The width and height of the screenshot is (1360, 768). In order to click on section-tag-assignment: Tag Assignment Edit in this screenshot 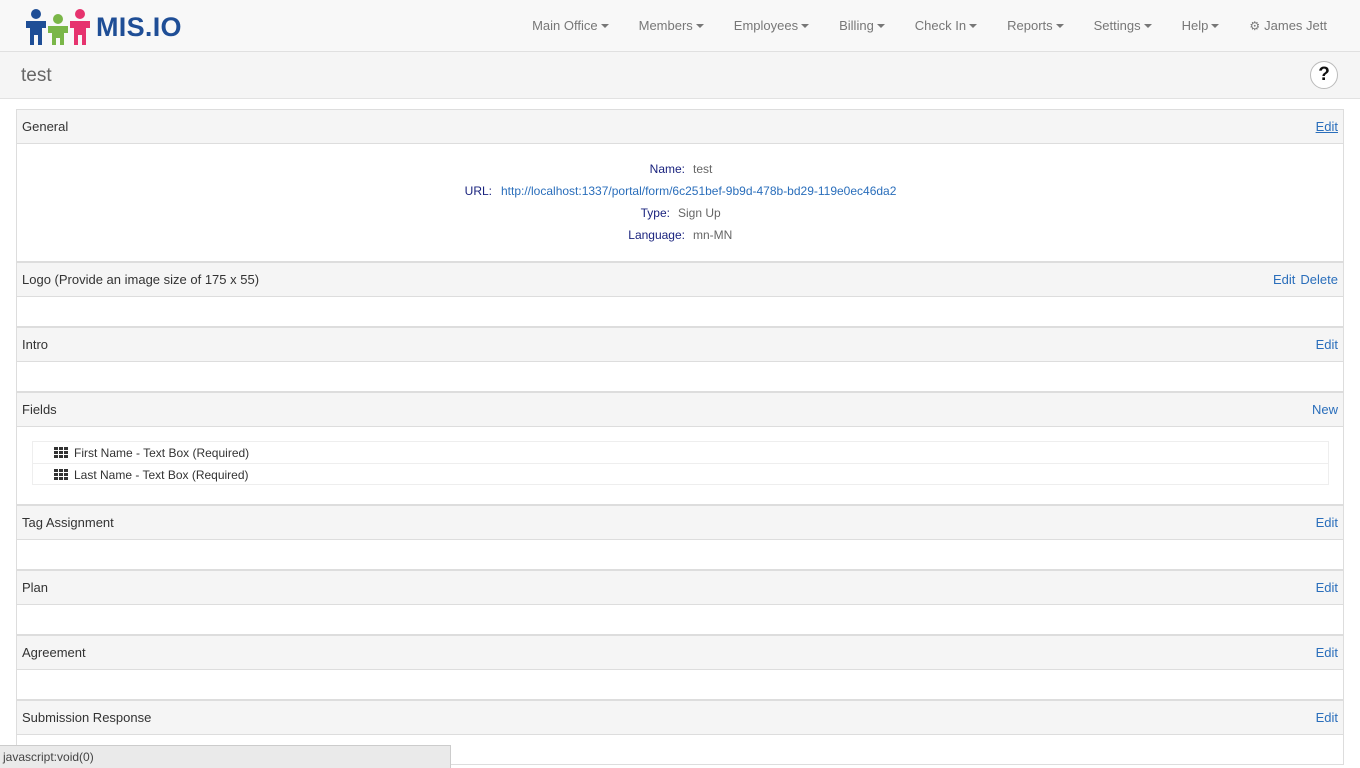, I will do `click(680, 537)`.